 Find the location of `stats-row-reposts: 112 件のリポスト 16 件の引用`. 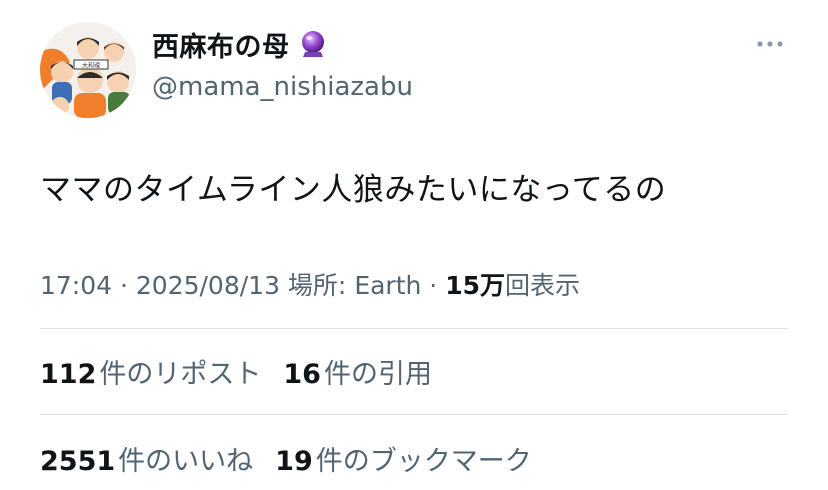

stats-row-reposts: 112 件のリポスト 16 件の引用 is located at coordinates (247, 371).